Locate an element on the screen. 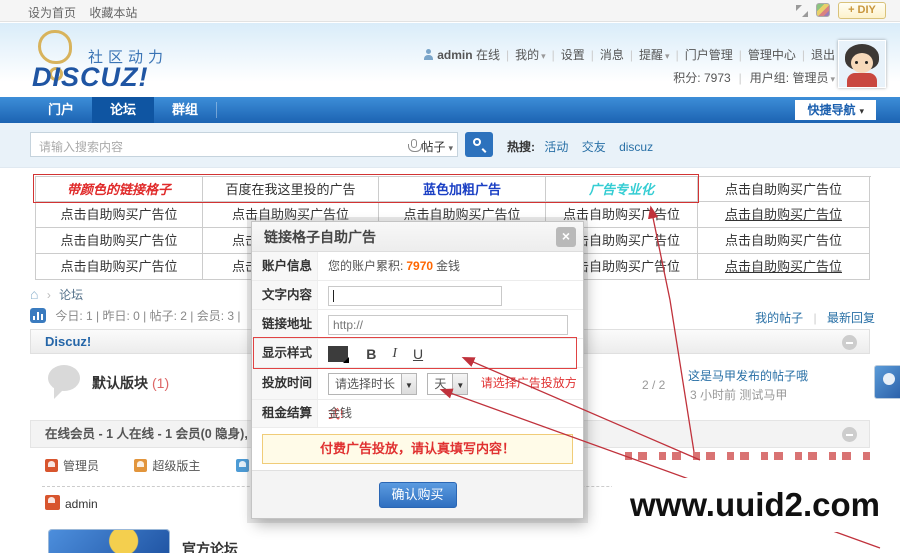 The width and height of the screenshot is (900, 553). text-content-row: 文字内容 is located at coordinates (417, 295).